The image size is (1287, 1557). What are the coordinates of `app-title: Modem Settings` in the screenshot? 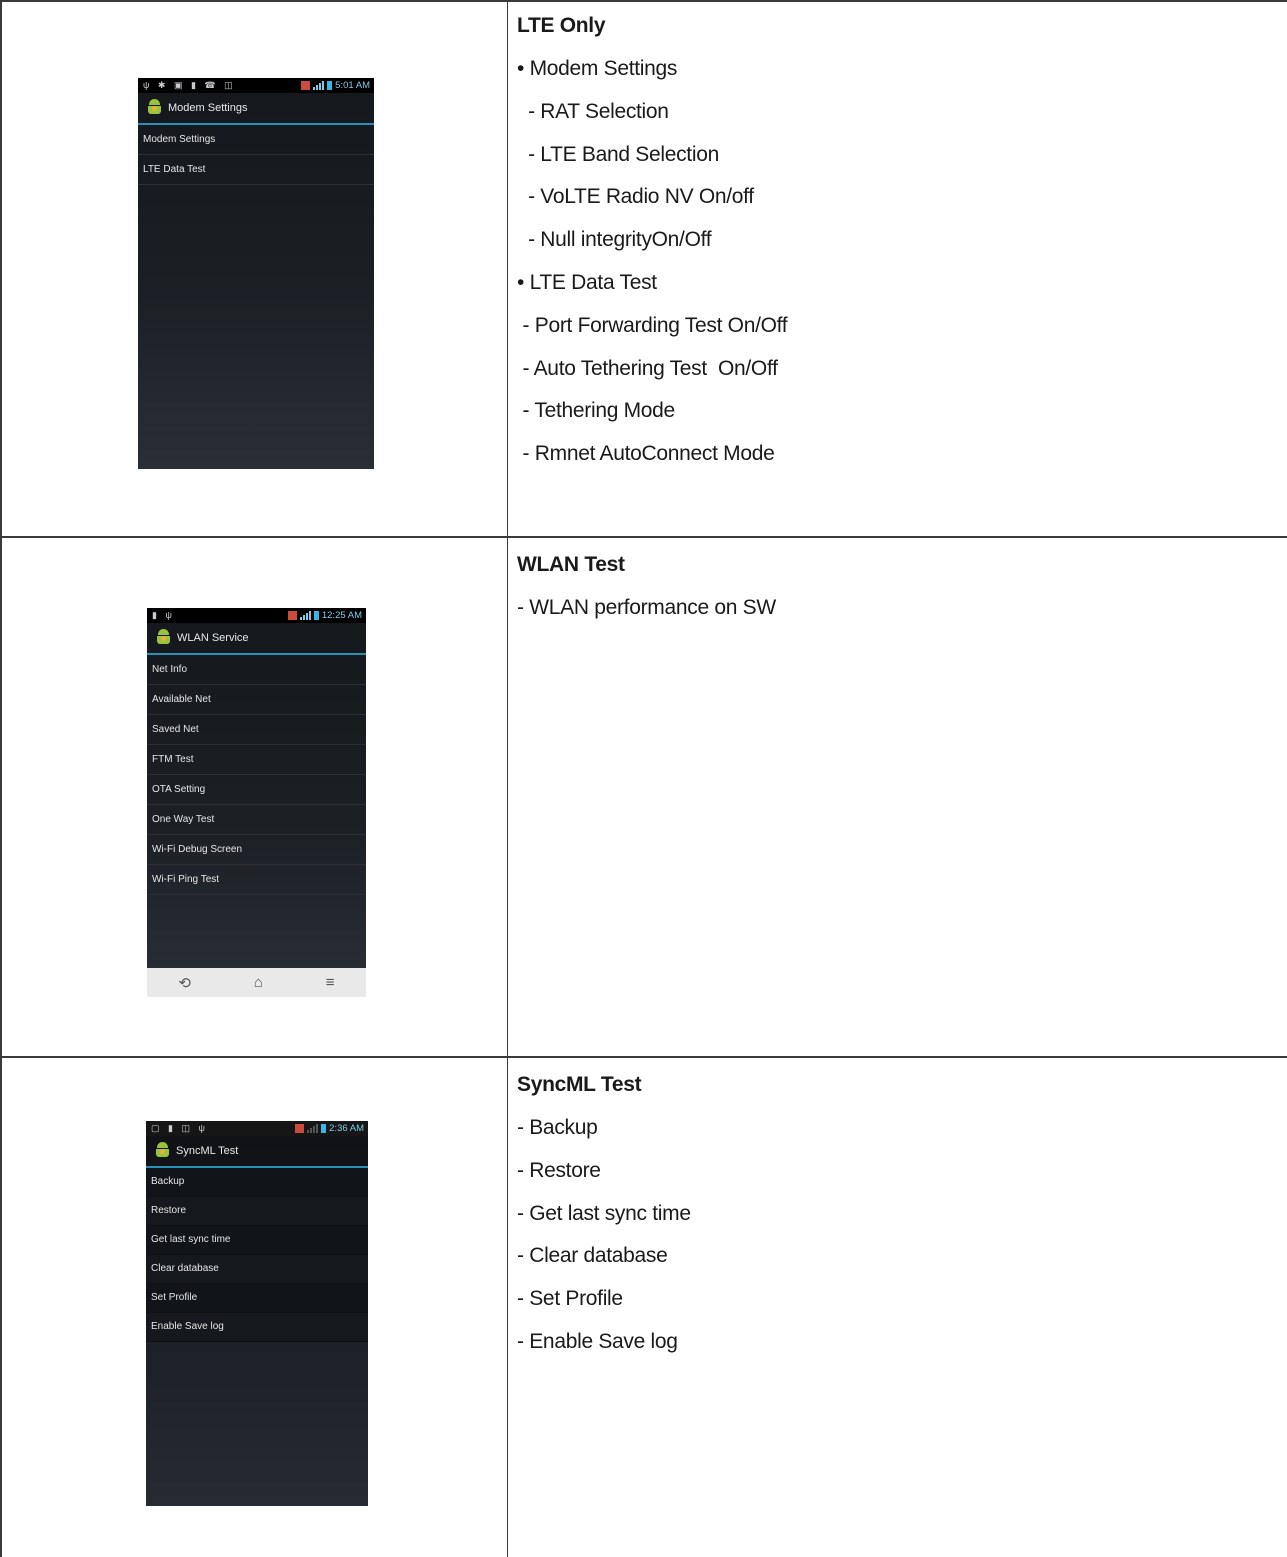 It's located at (208, 108).